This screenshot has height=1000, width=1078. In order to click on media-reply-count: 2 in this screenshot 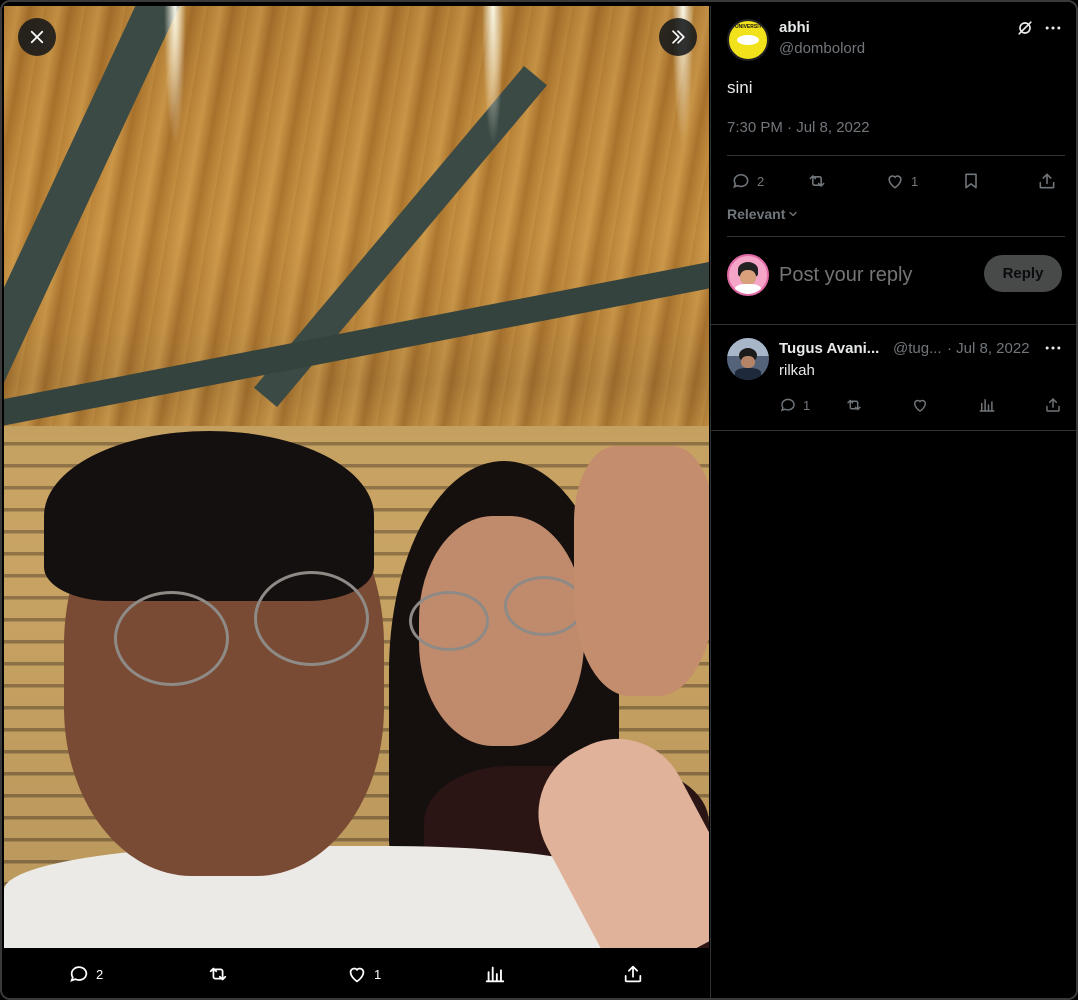, I will do `click(100, 974)`.